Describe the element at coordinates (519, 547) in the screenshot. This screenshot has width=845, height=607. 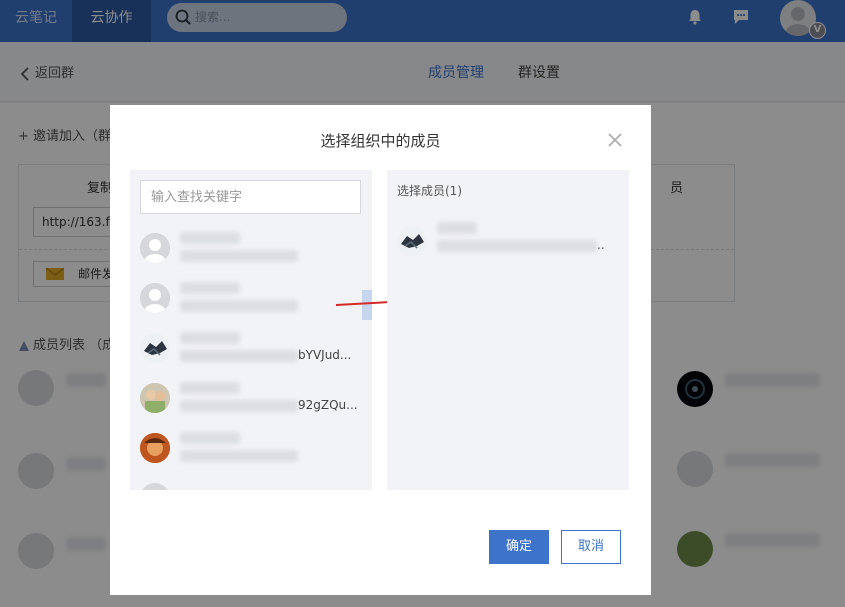
I see `confirm-button: 确定` at that location.